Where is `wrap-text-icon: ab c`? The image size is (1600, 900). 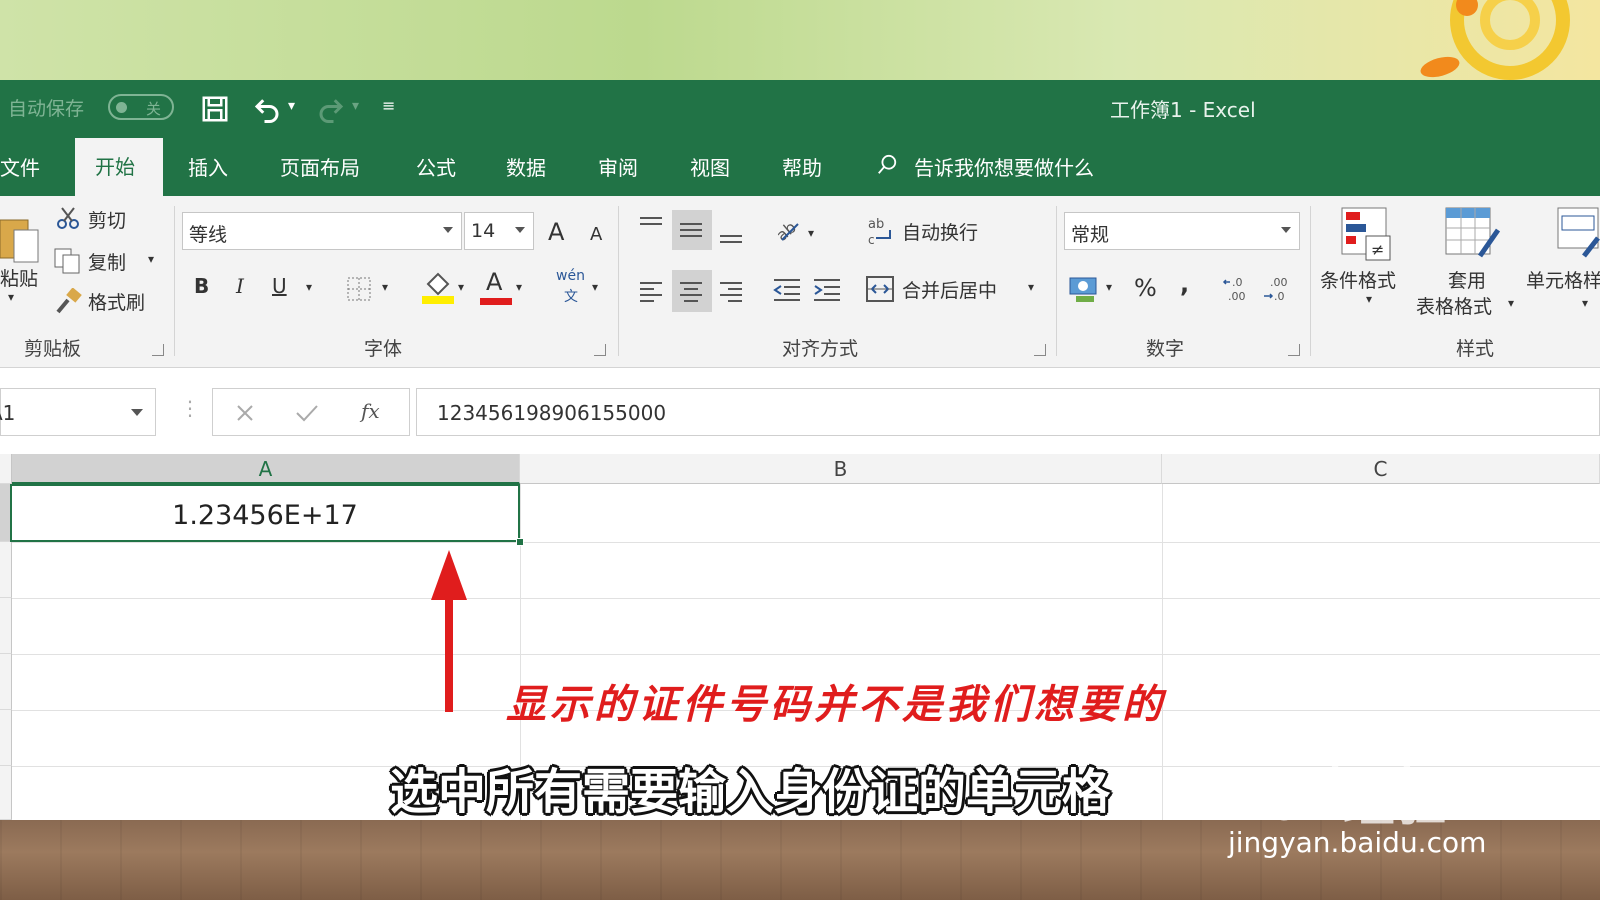
wrap-text-icon: ab c is located at coordinates (881, 231).